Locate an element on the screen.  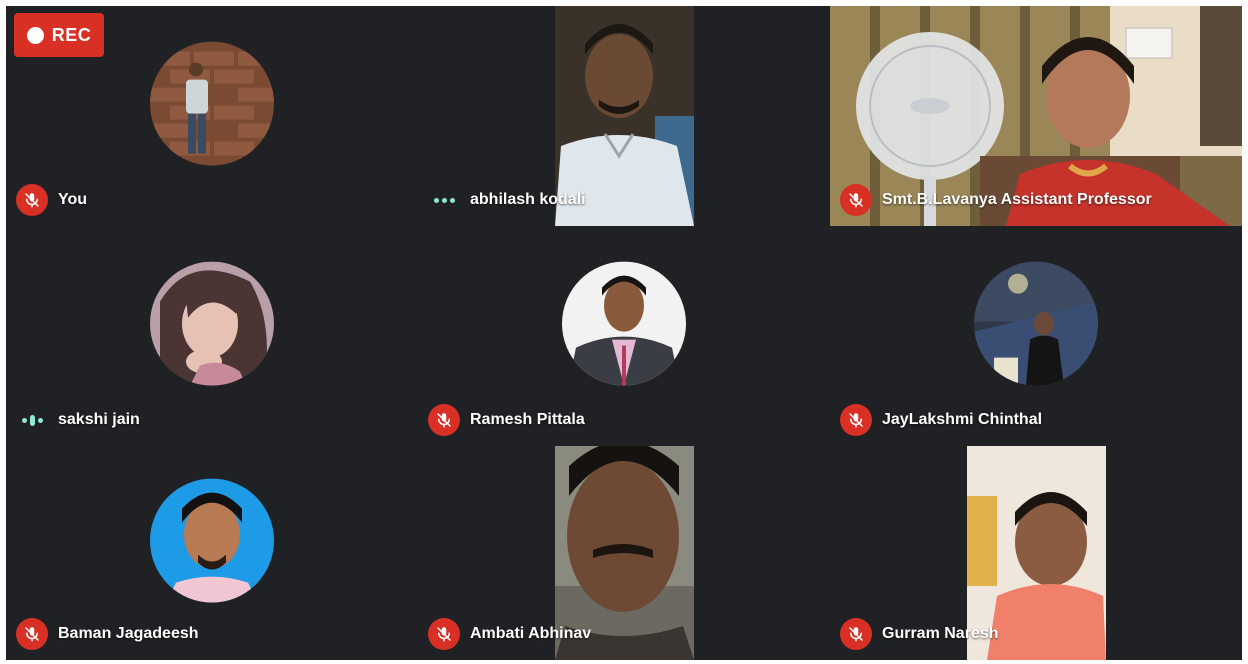
participant-tile-baman-jagadeesh: Baman Jagadeesh is located at coordinates (212, 553).